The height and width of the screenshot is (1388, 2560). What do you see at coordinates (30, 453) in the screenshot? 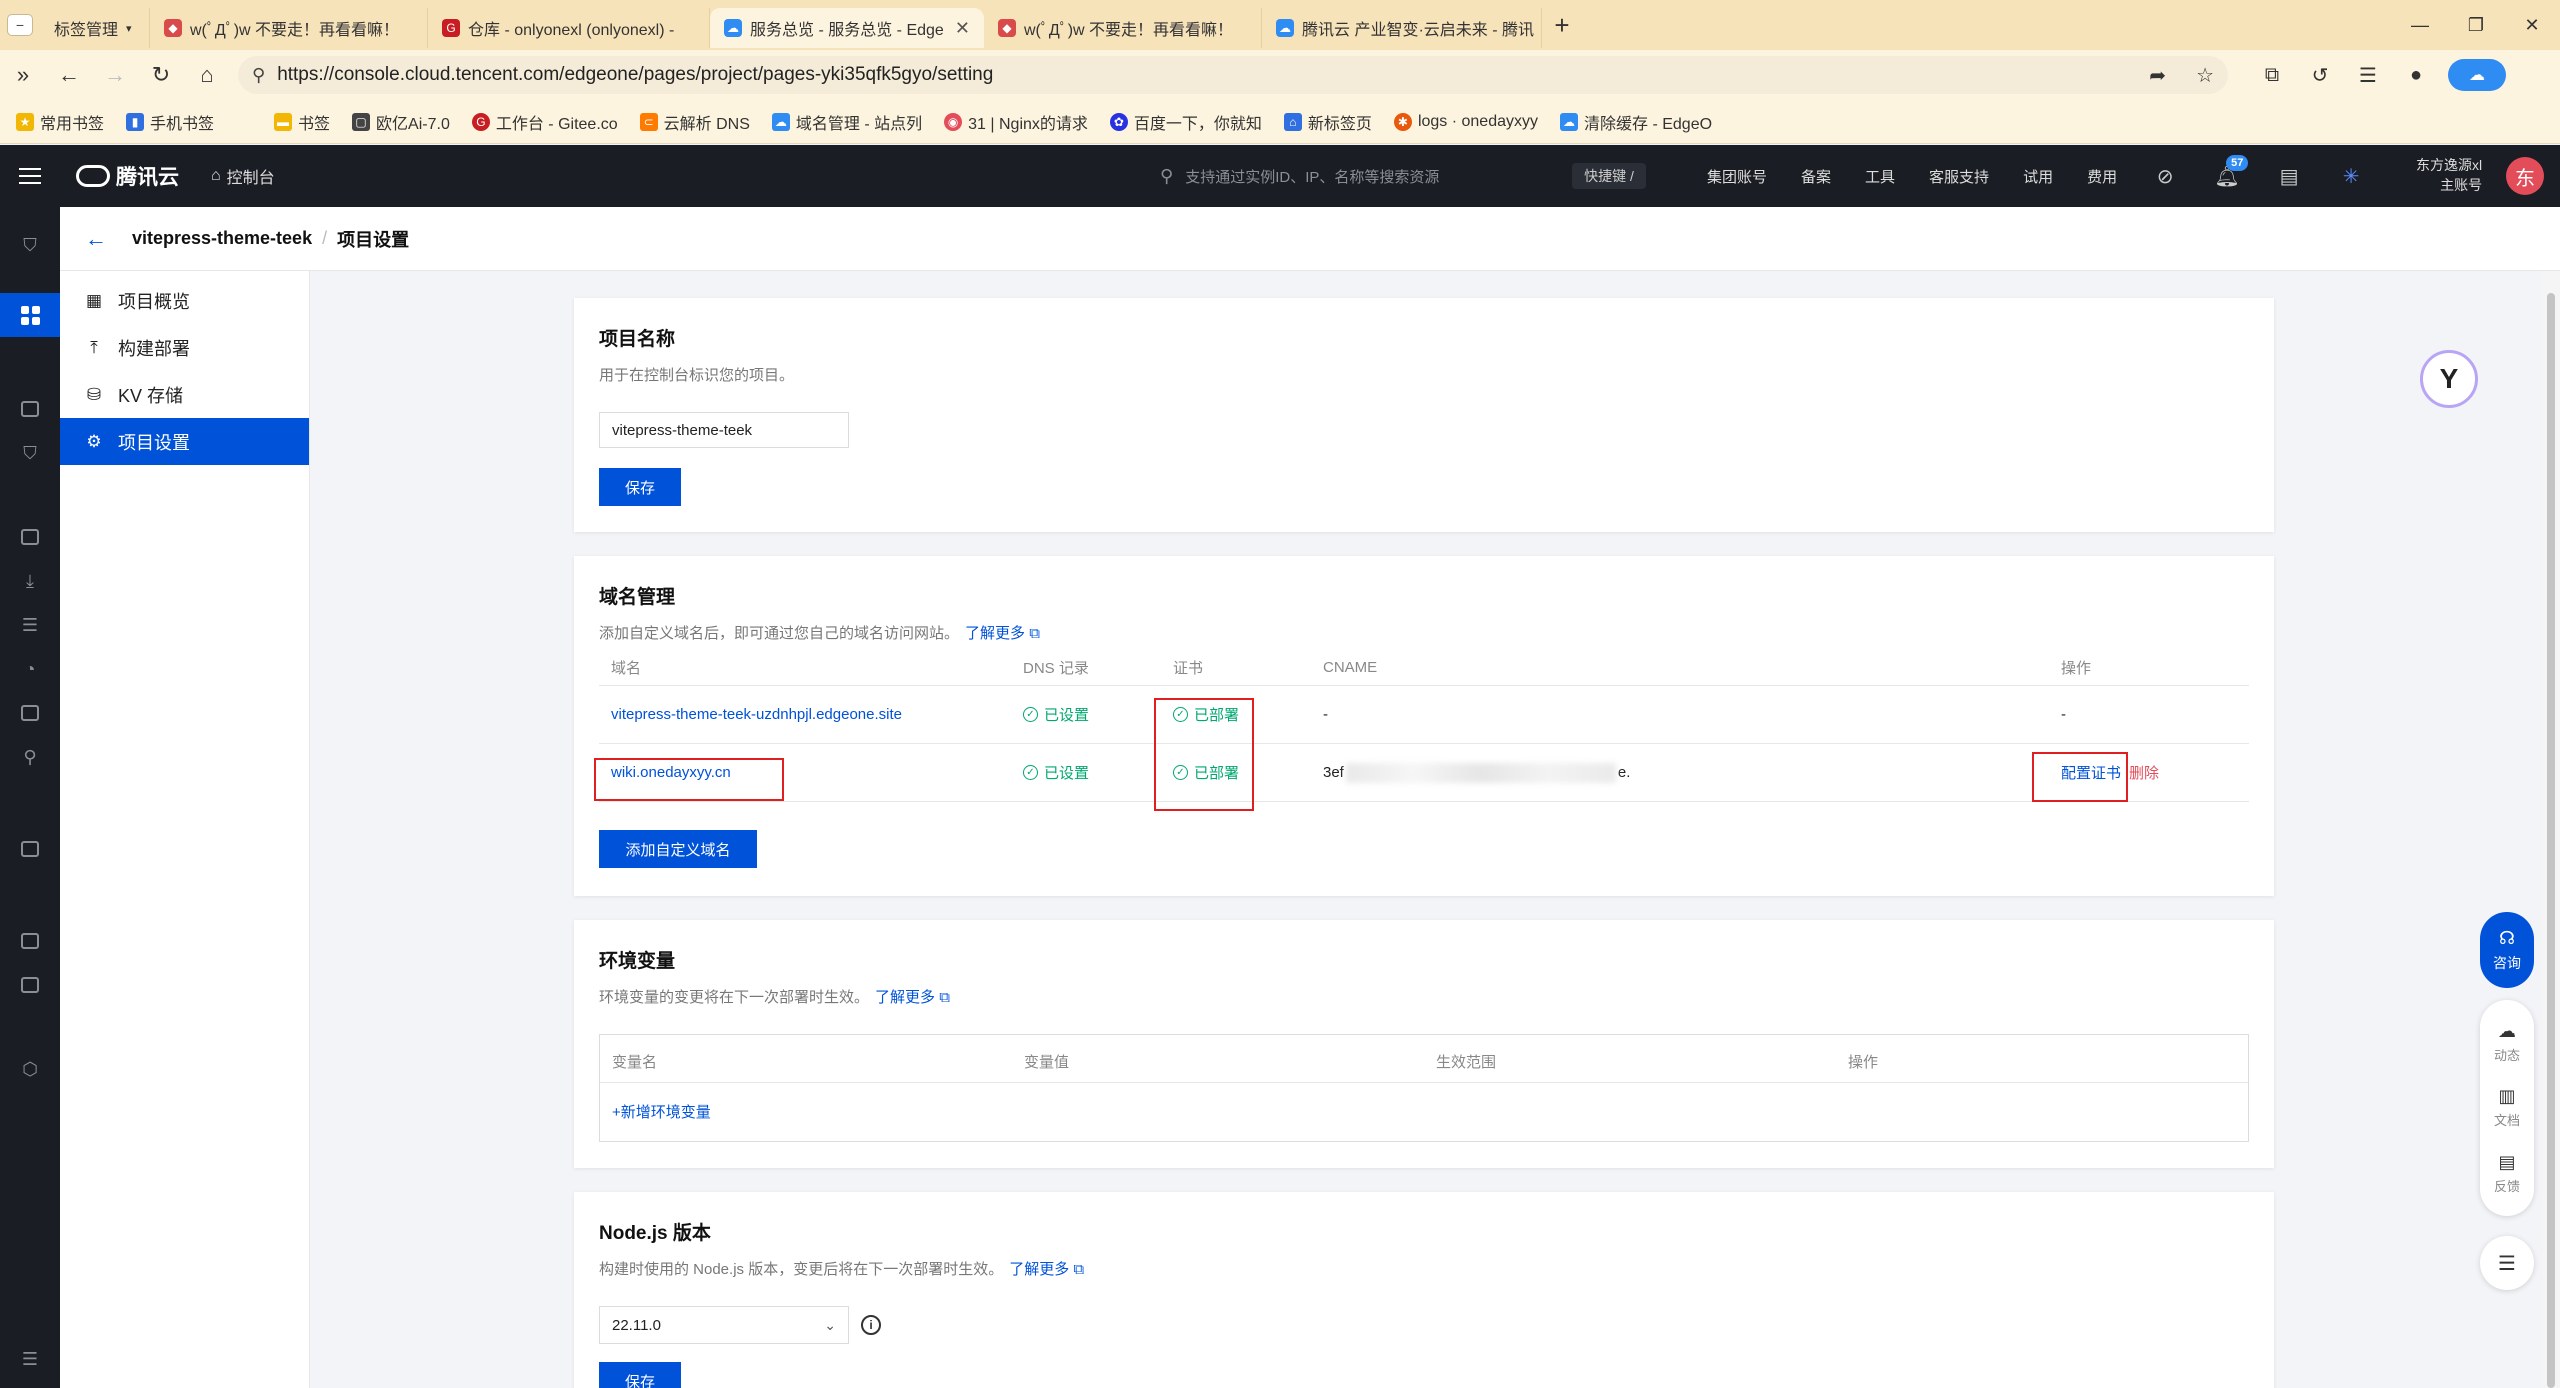
I see `security-icon: ⛉` at bounding box center [30, 453].